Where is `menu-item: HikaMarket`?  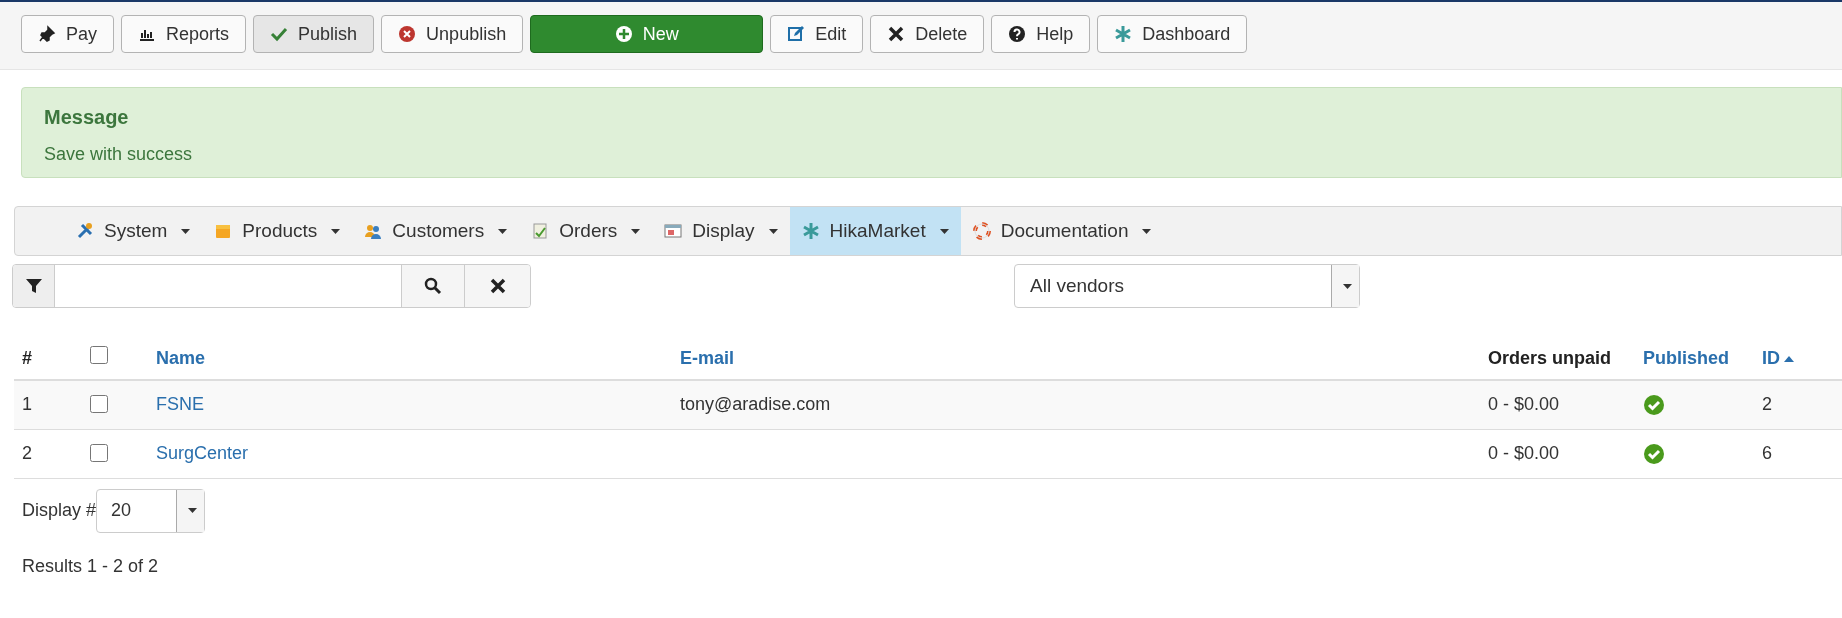 menu-item: HikaMarket is located at coordinates (875, 231).